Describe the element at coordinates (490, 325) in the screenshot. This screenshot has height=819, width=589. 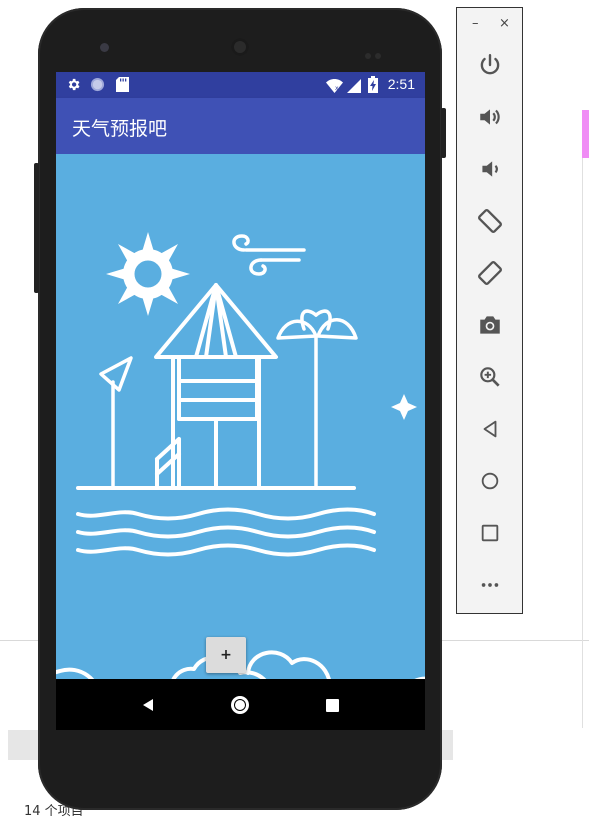
I see `screenshot-icon` at that location.